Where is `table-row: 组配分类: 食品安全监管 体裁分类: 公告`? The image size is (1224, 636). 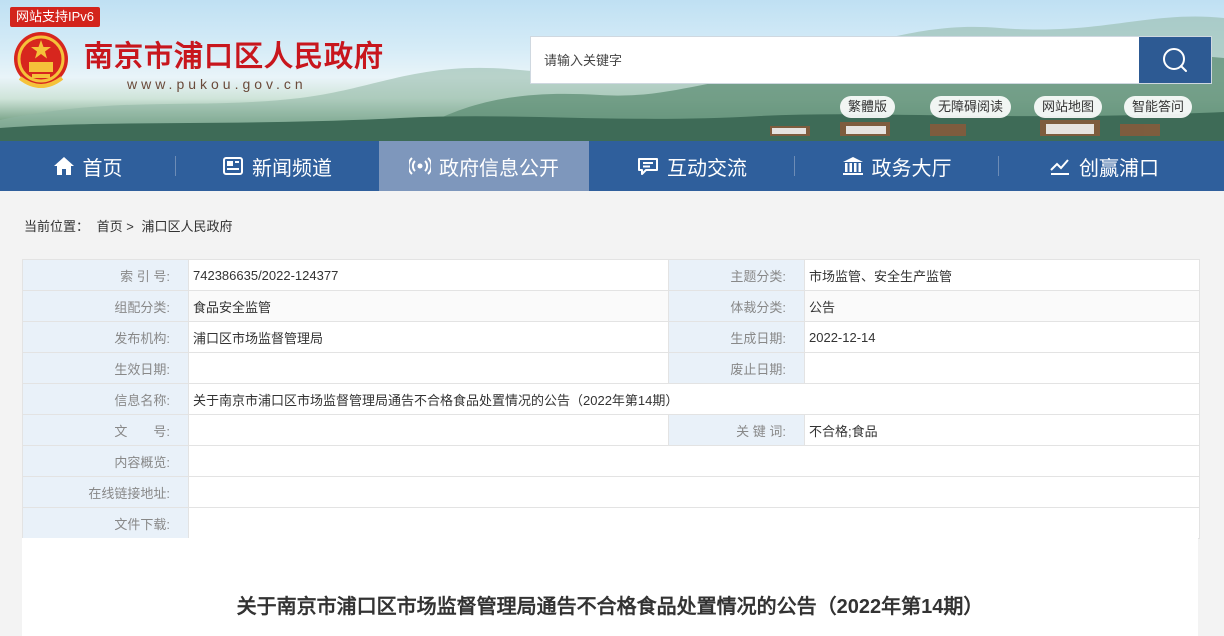
table-row: 组配分类: 食品安全监管 体裁分类: 公告 is located at coordinates (611, 306).